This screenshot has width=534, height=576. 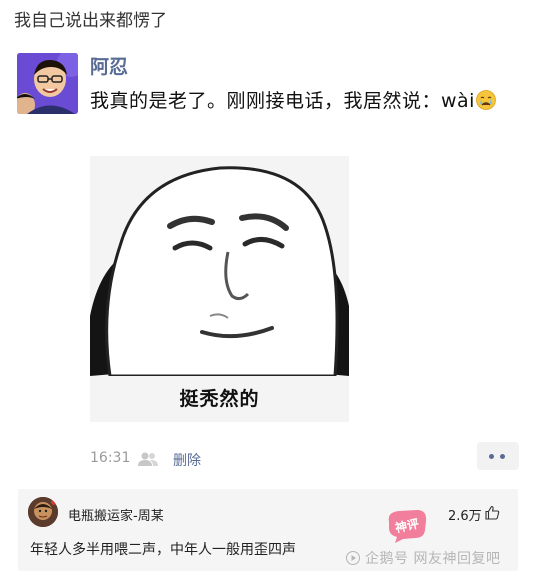 I want to click on post-body: 我真的是老了。刚刚接电话，我居然说：wài, so click(x=300, y=101).